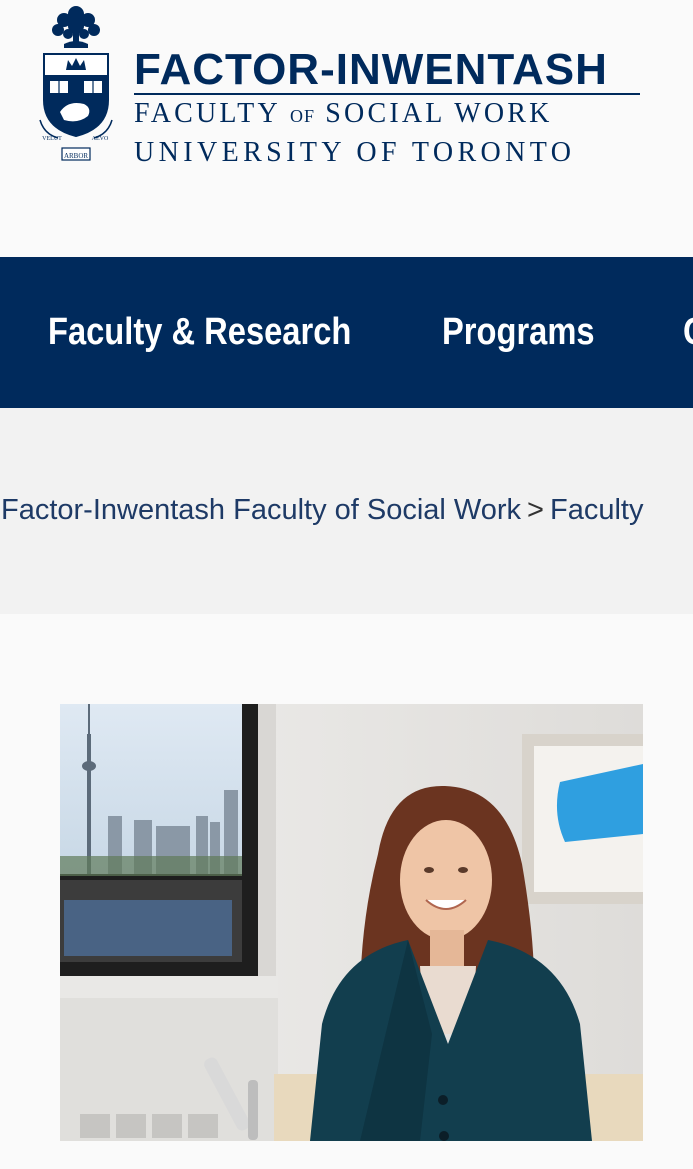  What do you see at coordinates (261, 510) in the screenshot?
I see `breadcrumb-item-home: Factor-Inwentash Faculty of Social Work` at bounding box center [261, 510].